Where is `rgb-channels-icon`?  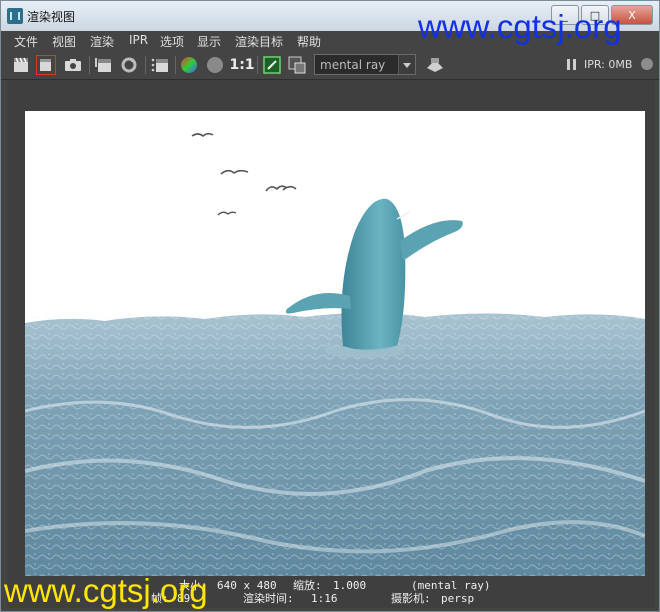 rgb-channels-icon is located at coordinates (189, 65).